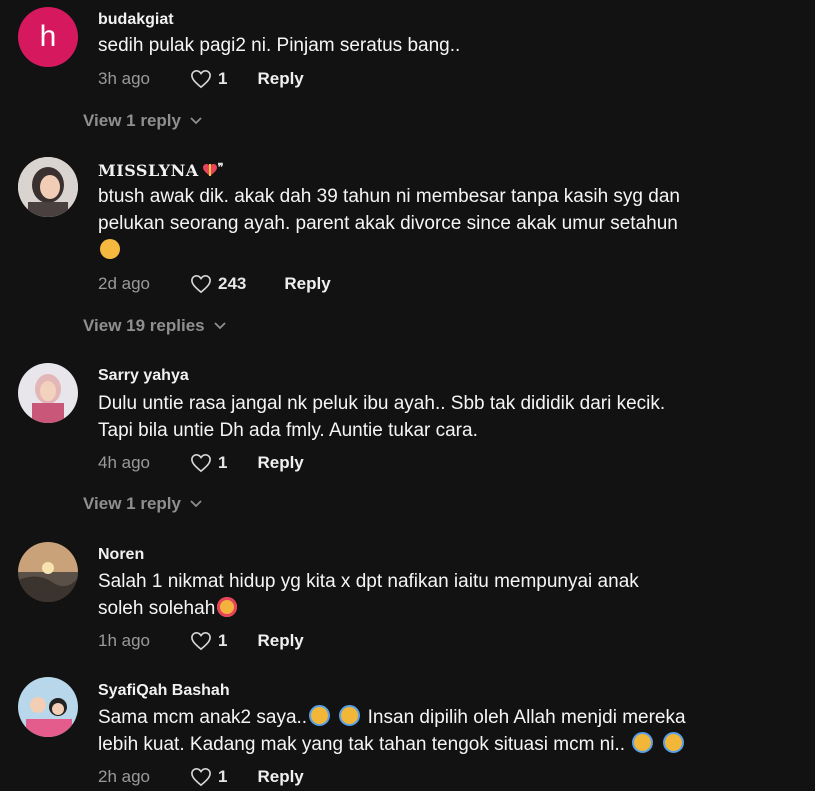 Image resolution: width=815 pixels, height=791 pixels. I want to click on comment-text-segment: Insan dipilih oleh Allah menjdi mereka, so click(526, 717).